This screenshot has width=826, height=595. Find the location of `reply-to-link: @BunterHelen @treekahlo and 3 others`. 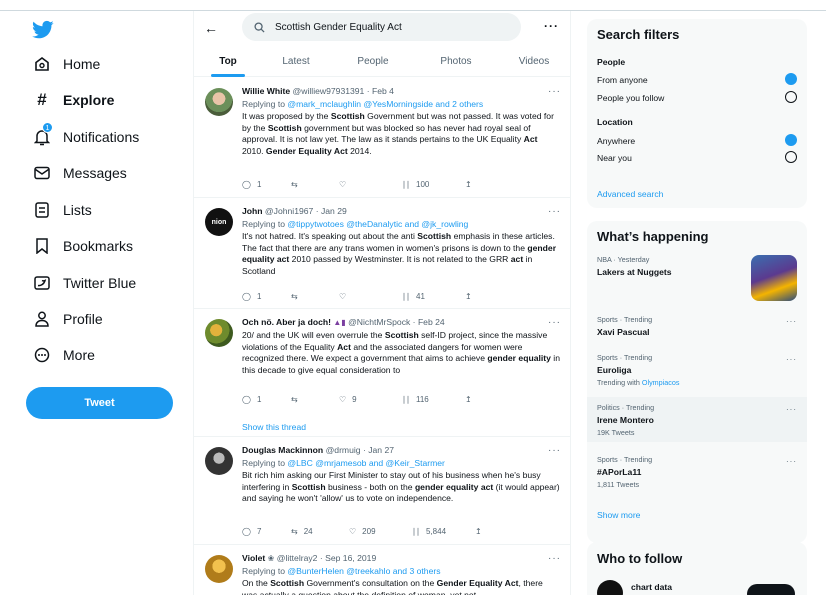

reply-to-link: @BunterHelen @treekahlo and 3 others is located at coordinates (363, 571).